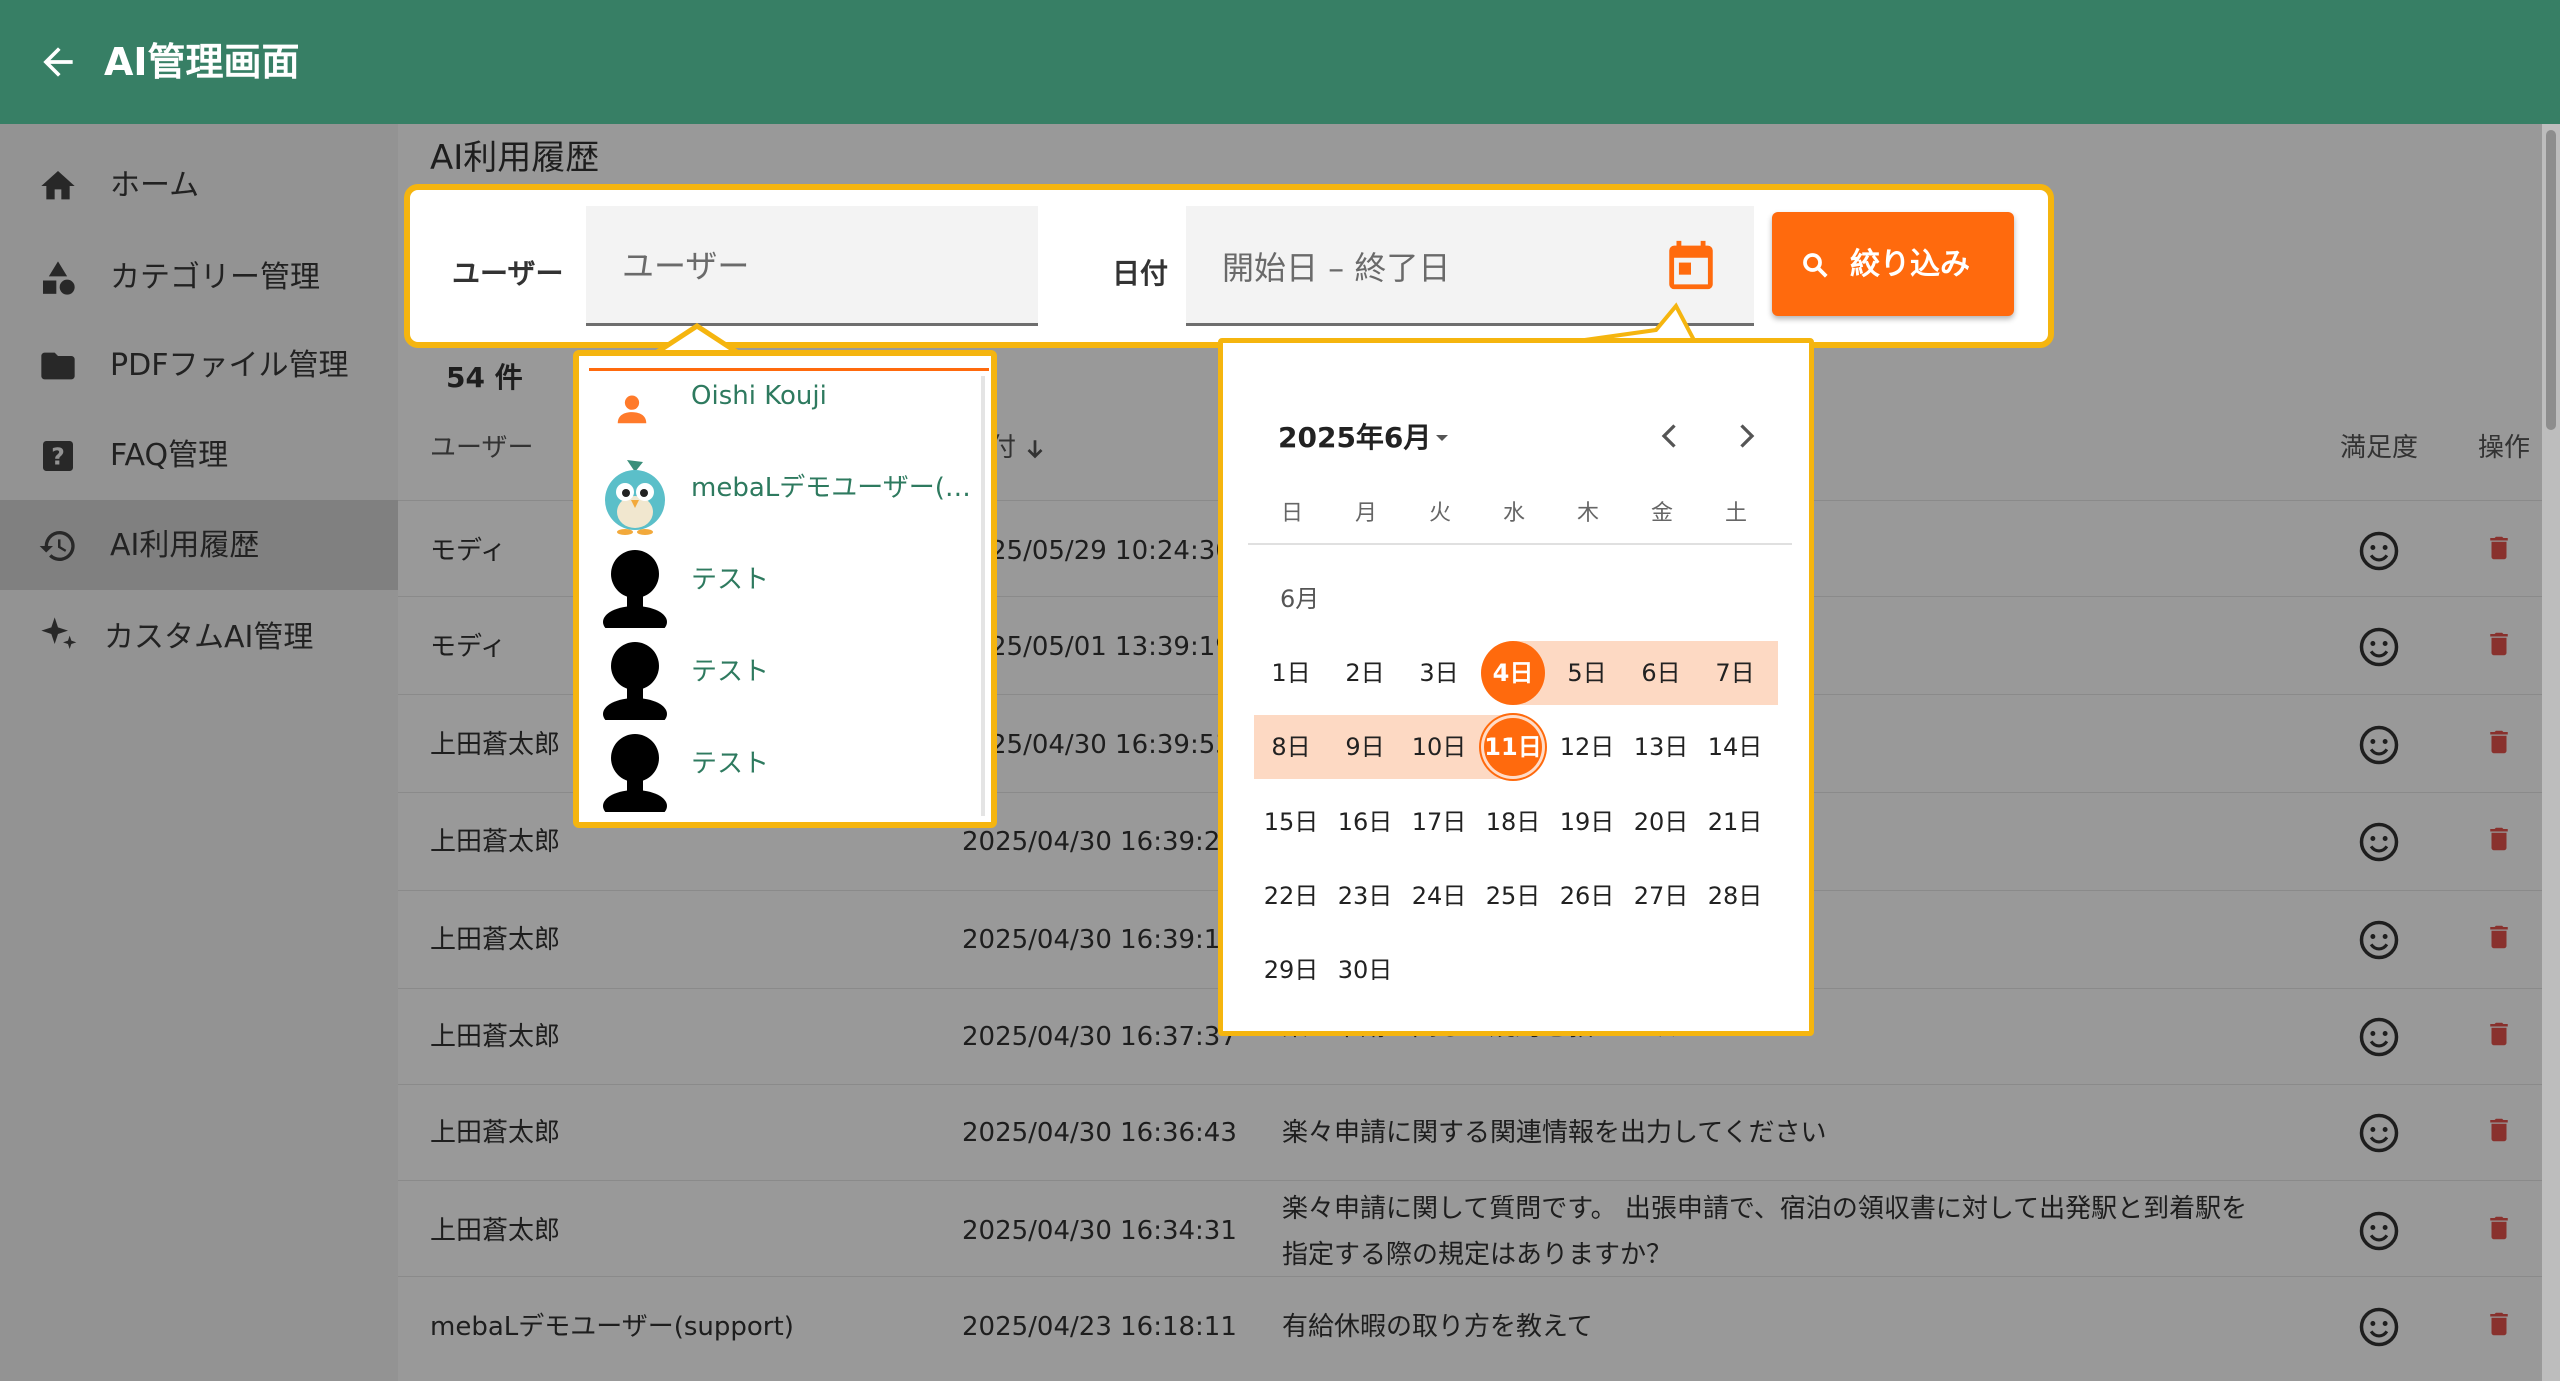 The image size is (2560, 1381). Describe the element at coordinates (1691, 265) in the screenshot. I see `calendar-icon` at that location.